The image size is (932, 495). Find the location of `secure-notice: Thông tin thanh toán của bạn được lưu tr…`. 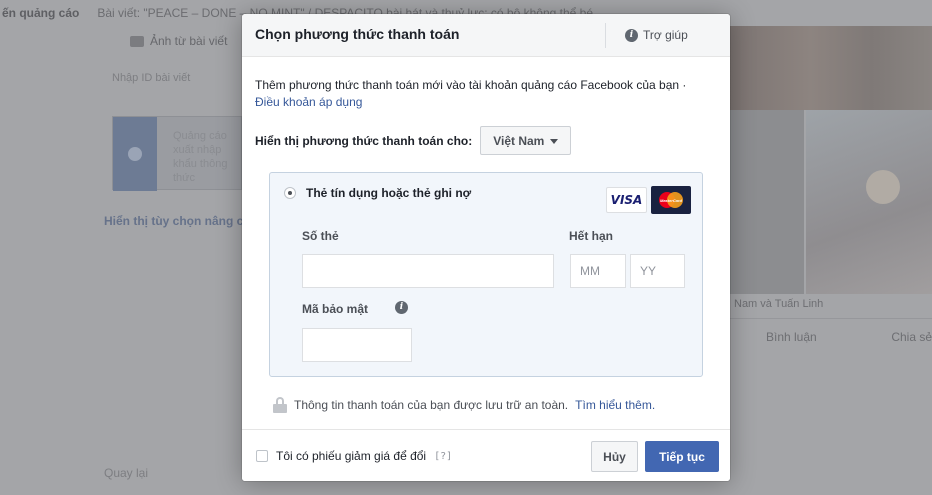

secure-notice: Thông tin thanh toán của bạn được lưu tr… is located at coordinates (464, 405).